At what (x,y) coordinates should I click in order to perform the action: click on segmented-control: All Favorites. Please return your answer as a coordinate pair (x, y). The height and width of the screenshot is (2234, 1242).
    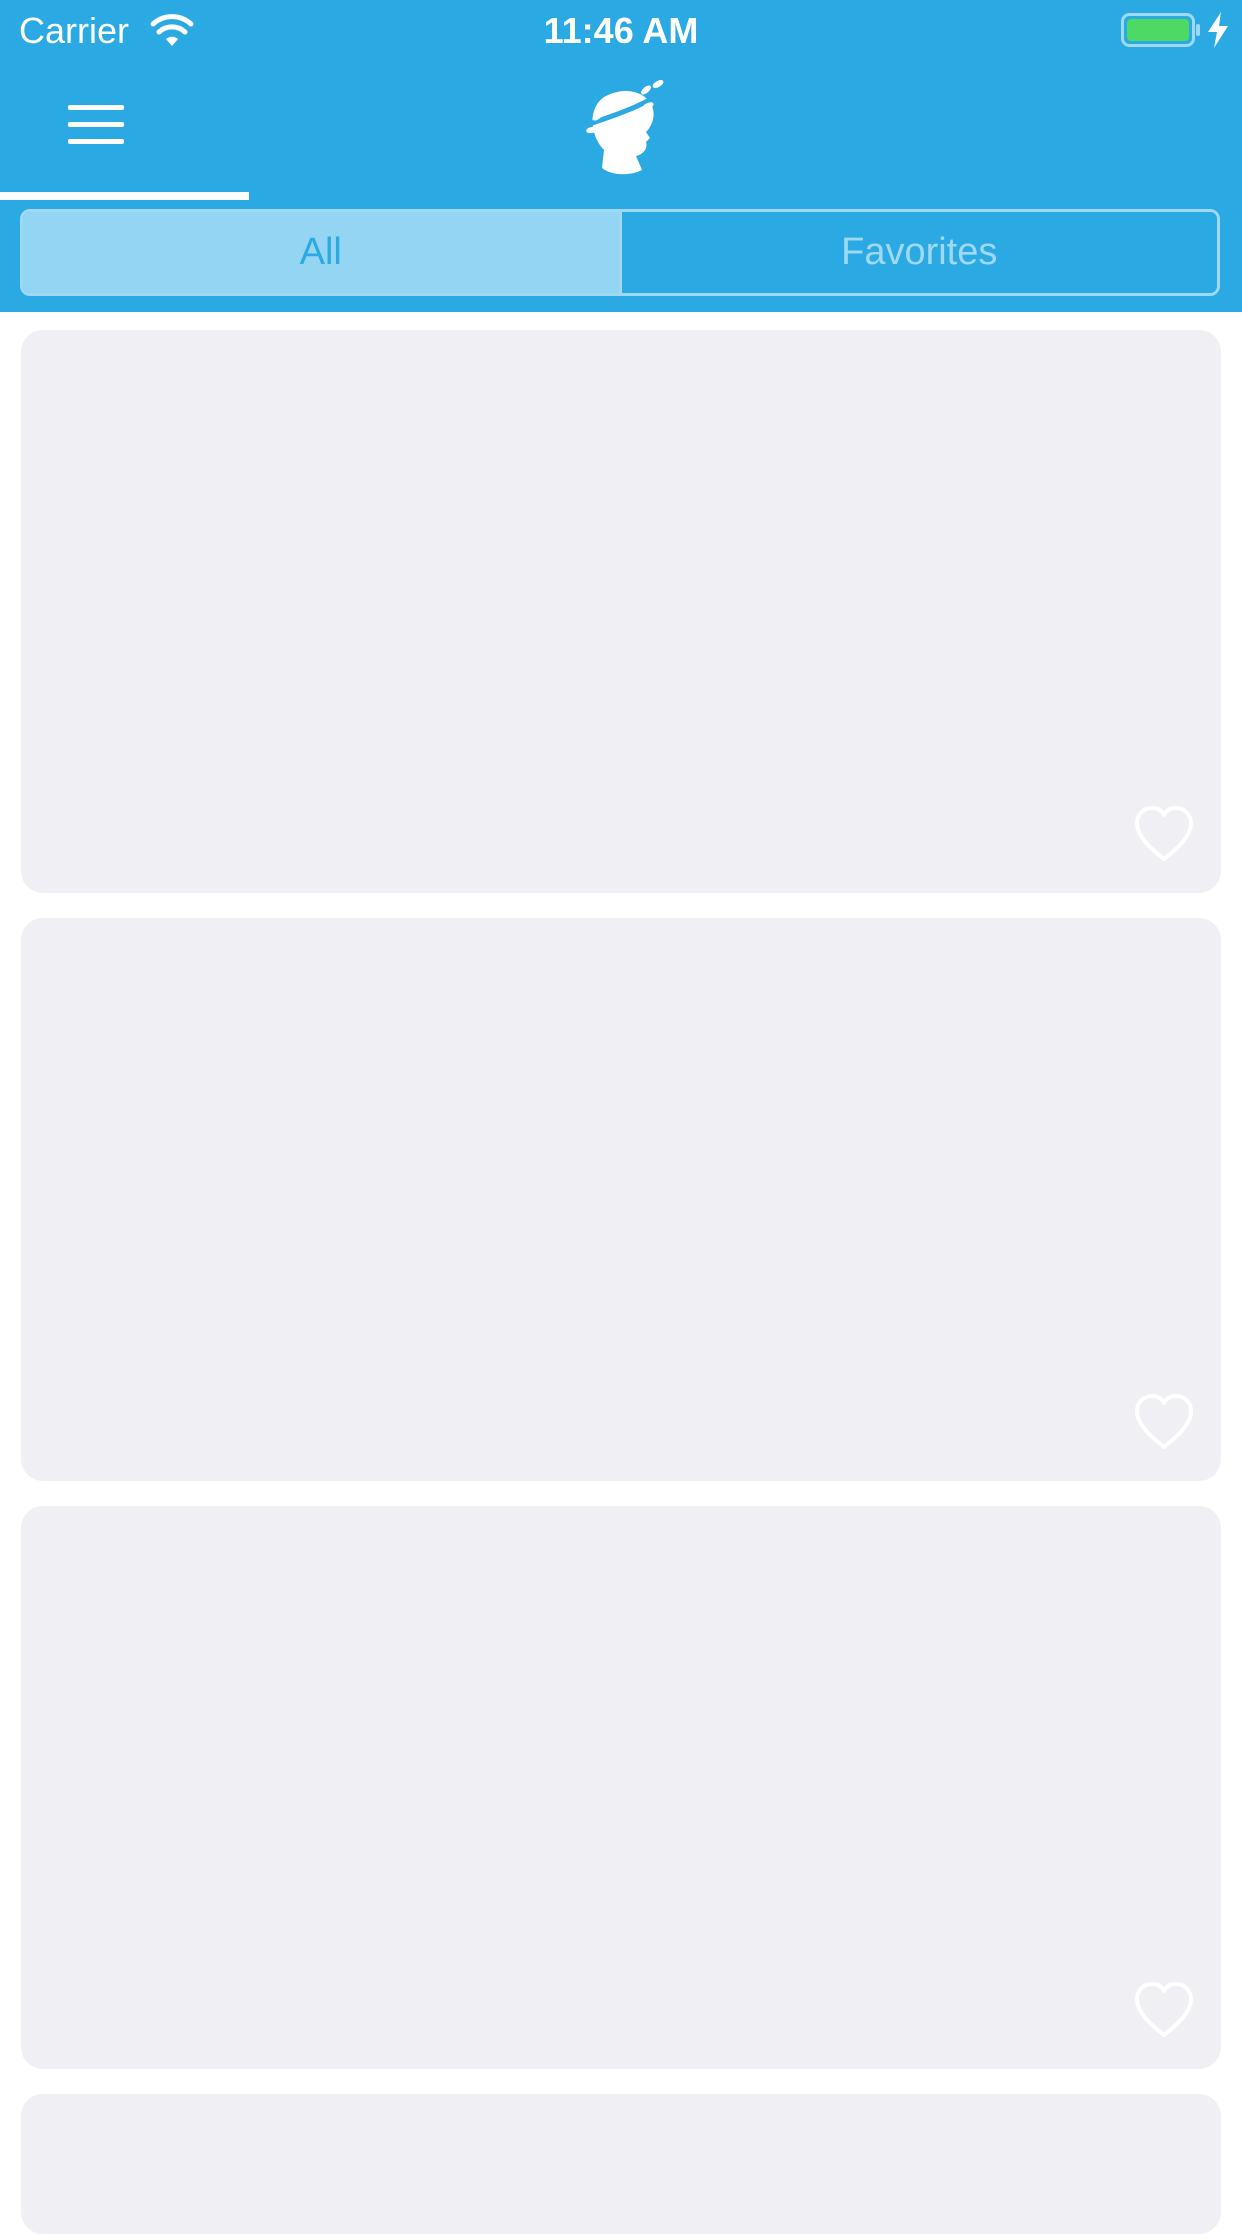
    Looking at the image, I should click on (620, 252).